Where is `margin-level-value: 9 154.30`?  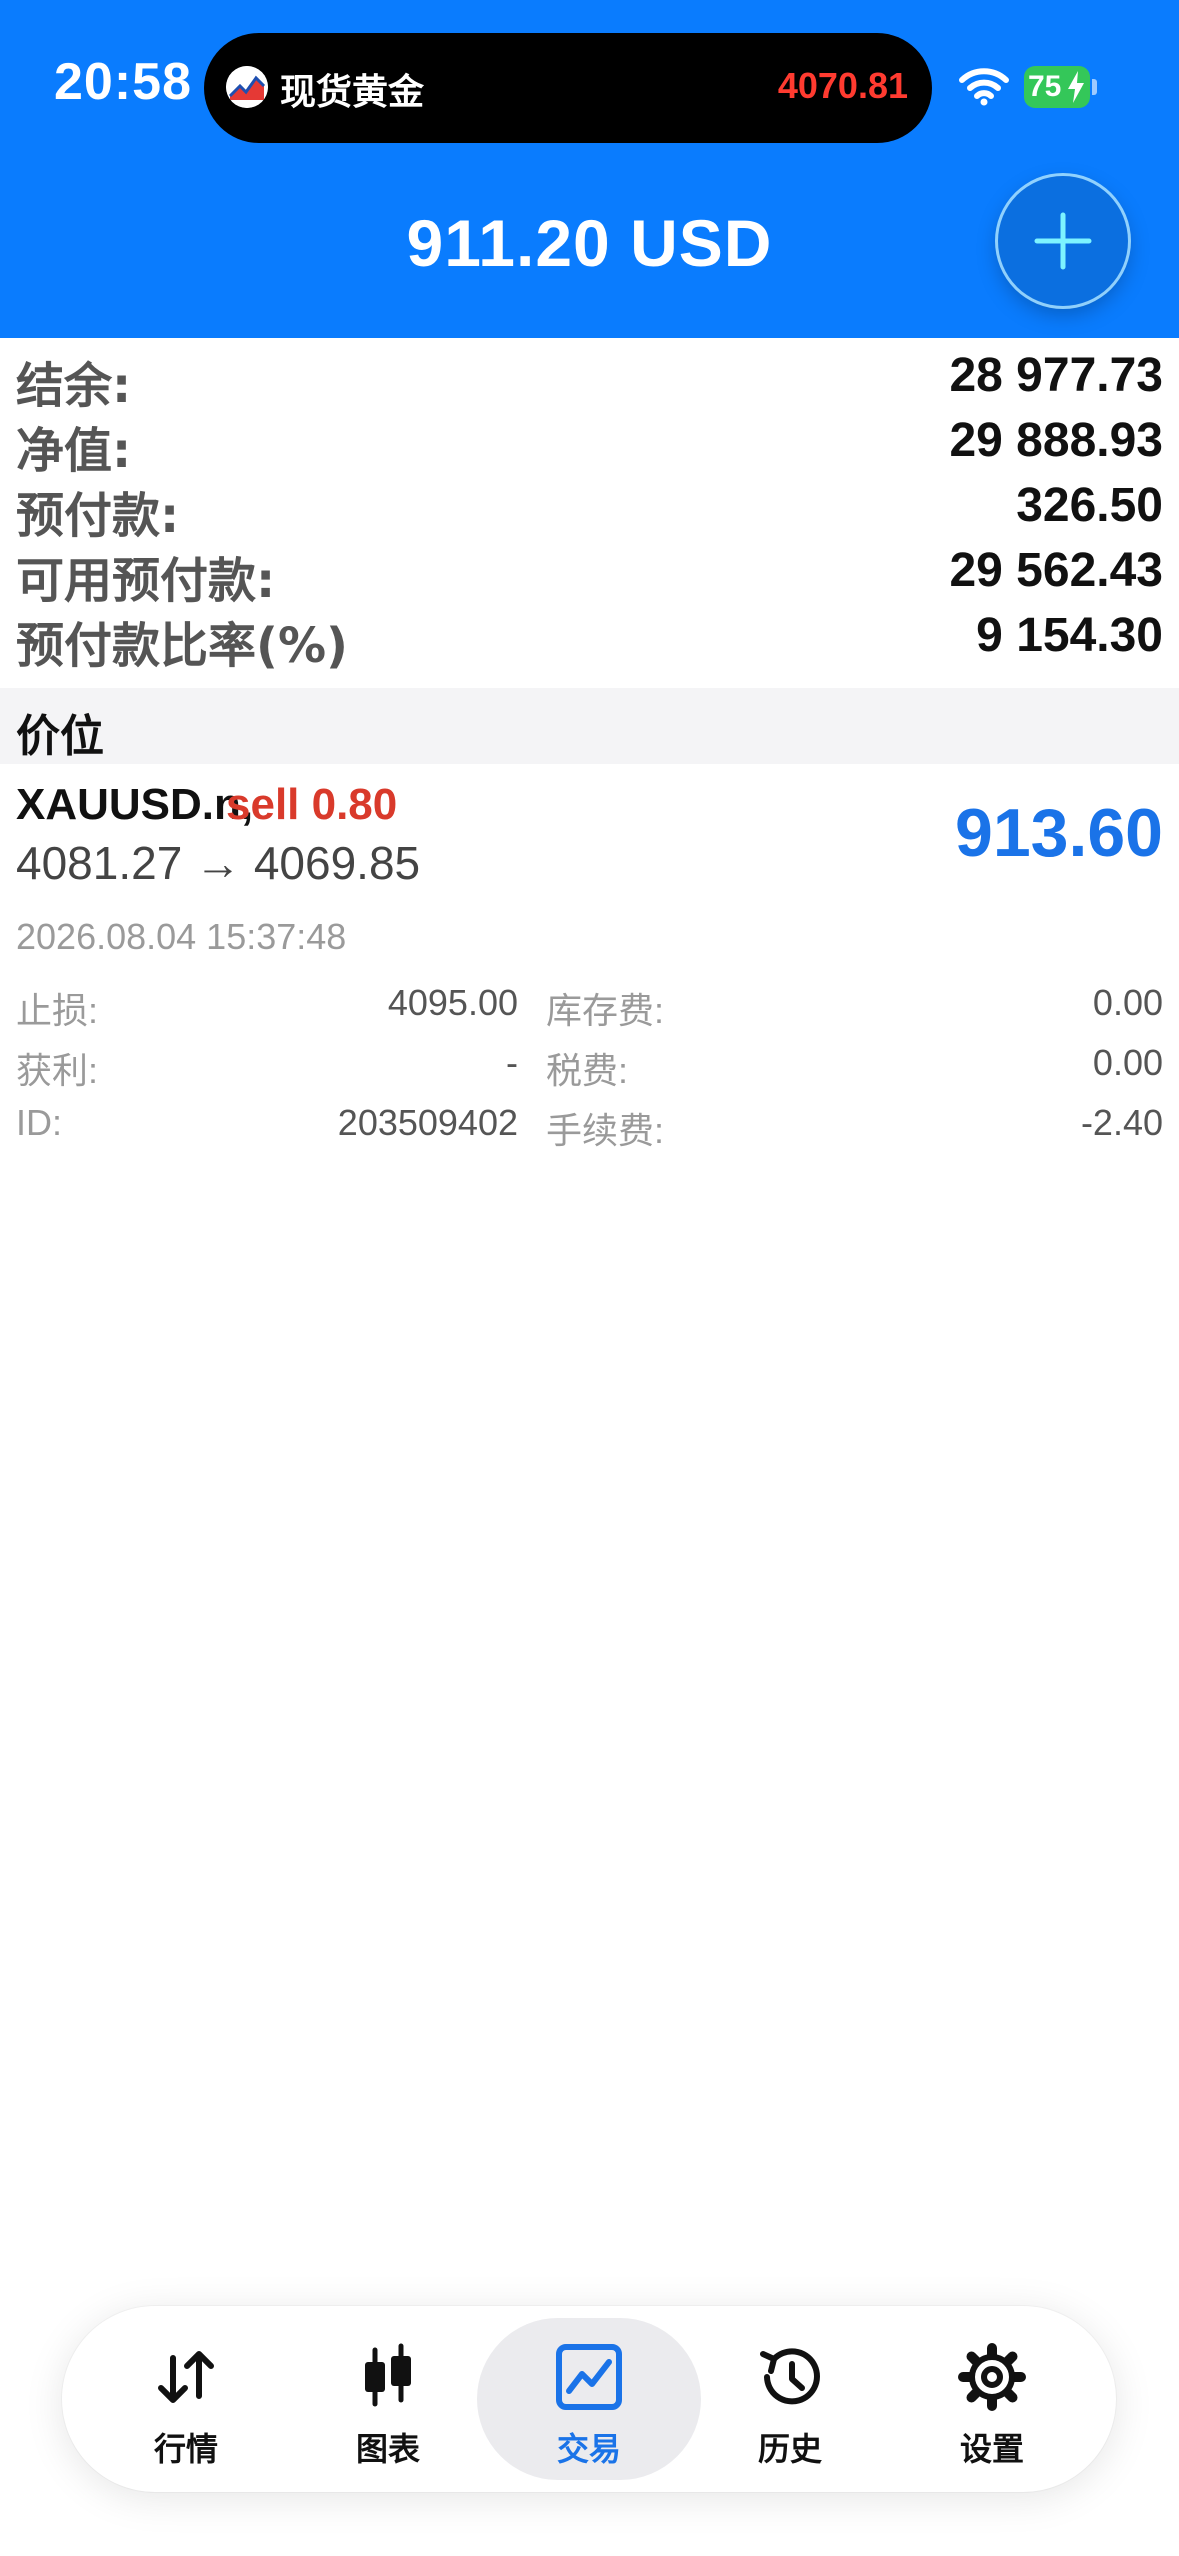 margin-level-value: 9 154.30 is located at coordinates (1069, 635).